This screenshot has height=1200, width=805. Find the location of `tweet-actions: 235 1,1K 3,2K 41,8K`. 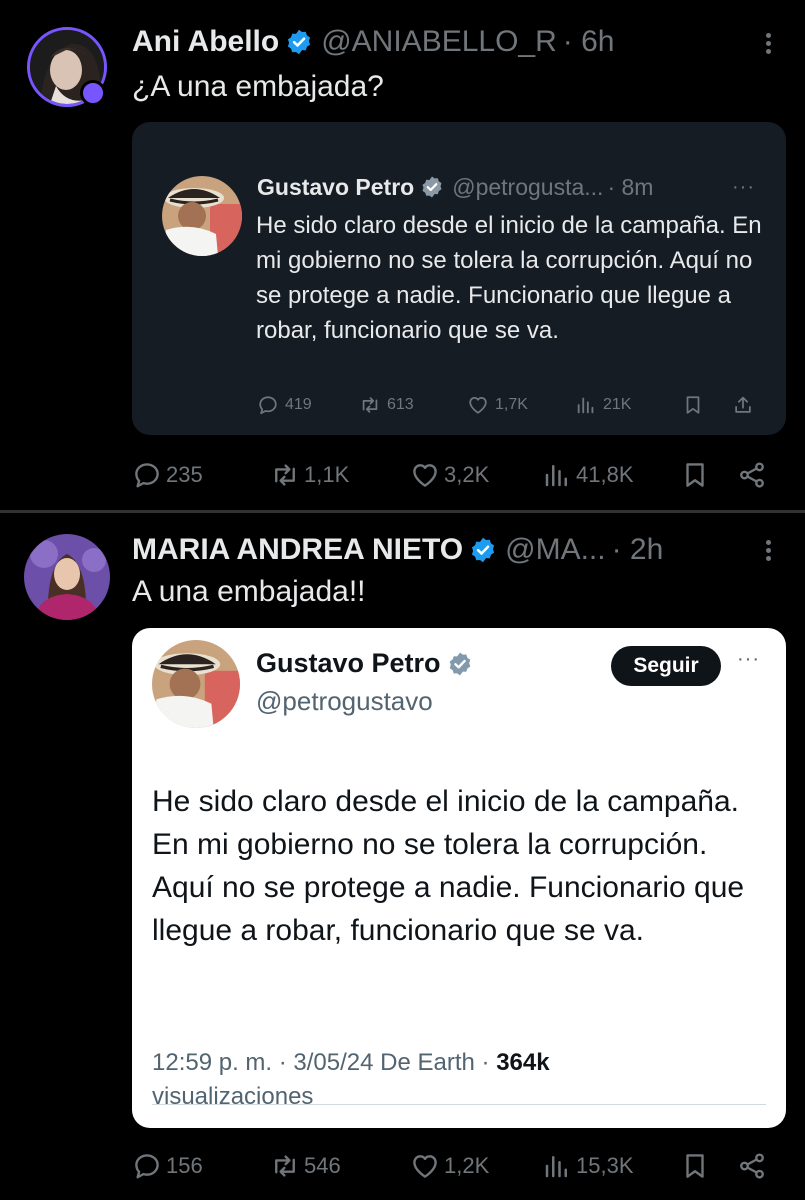

tweet-actions: 235 1,1K 3,2K 41,8K is located at coordinates (452, 475).